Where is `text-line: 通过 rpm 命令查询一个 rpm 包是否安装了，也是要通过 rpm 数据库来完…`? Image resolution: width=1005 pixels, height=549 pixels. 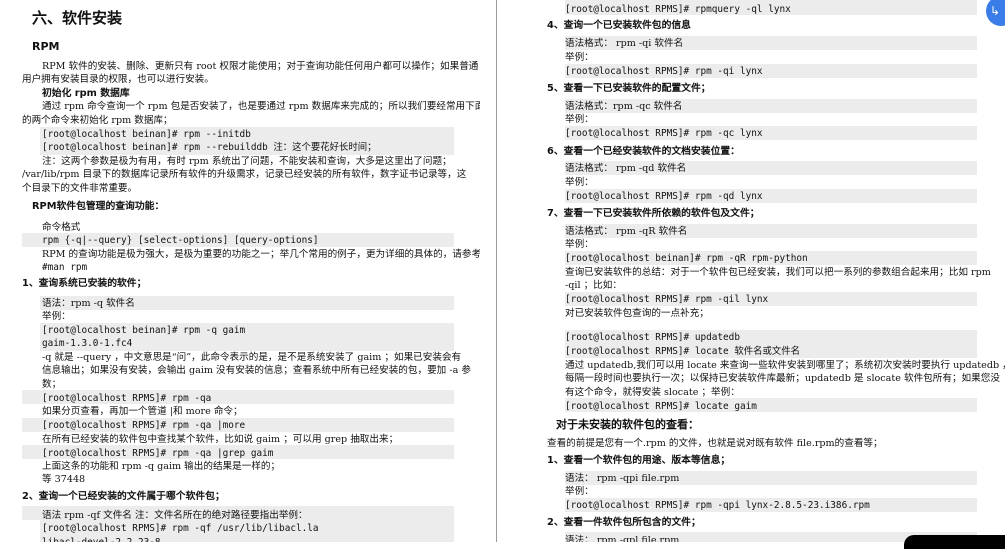
text-line: 通过 rpm 命令查询一个 rpm 包是否安装了，也是要通过 rpm 数据库来完… is located at coordinates (261, 106).